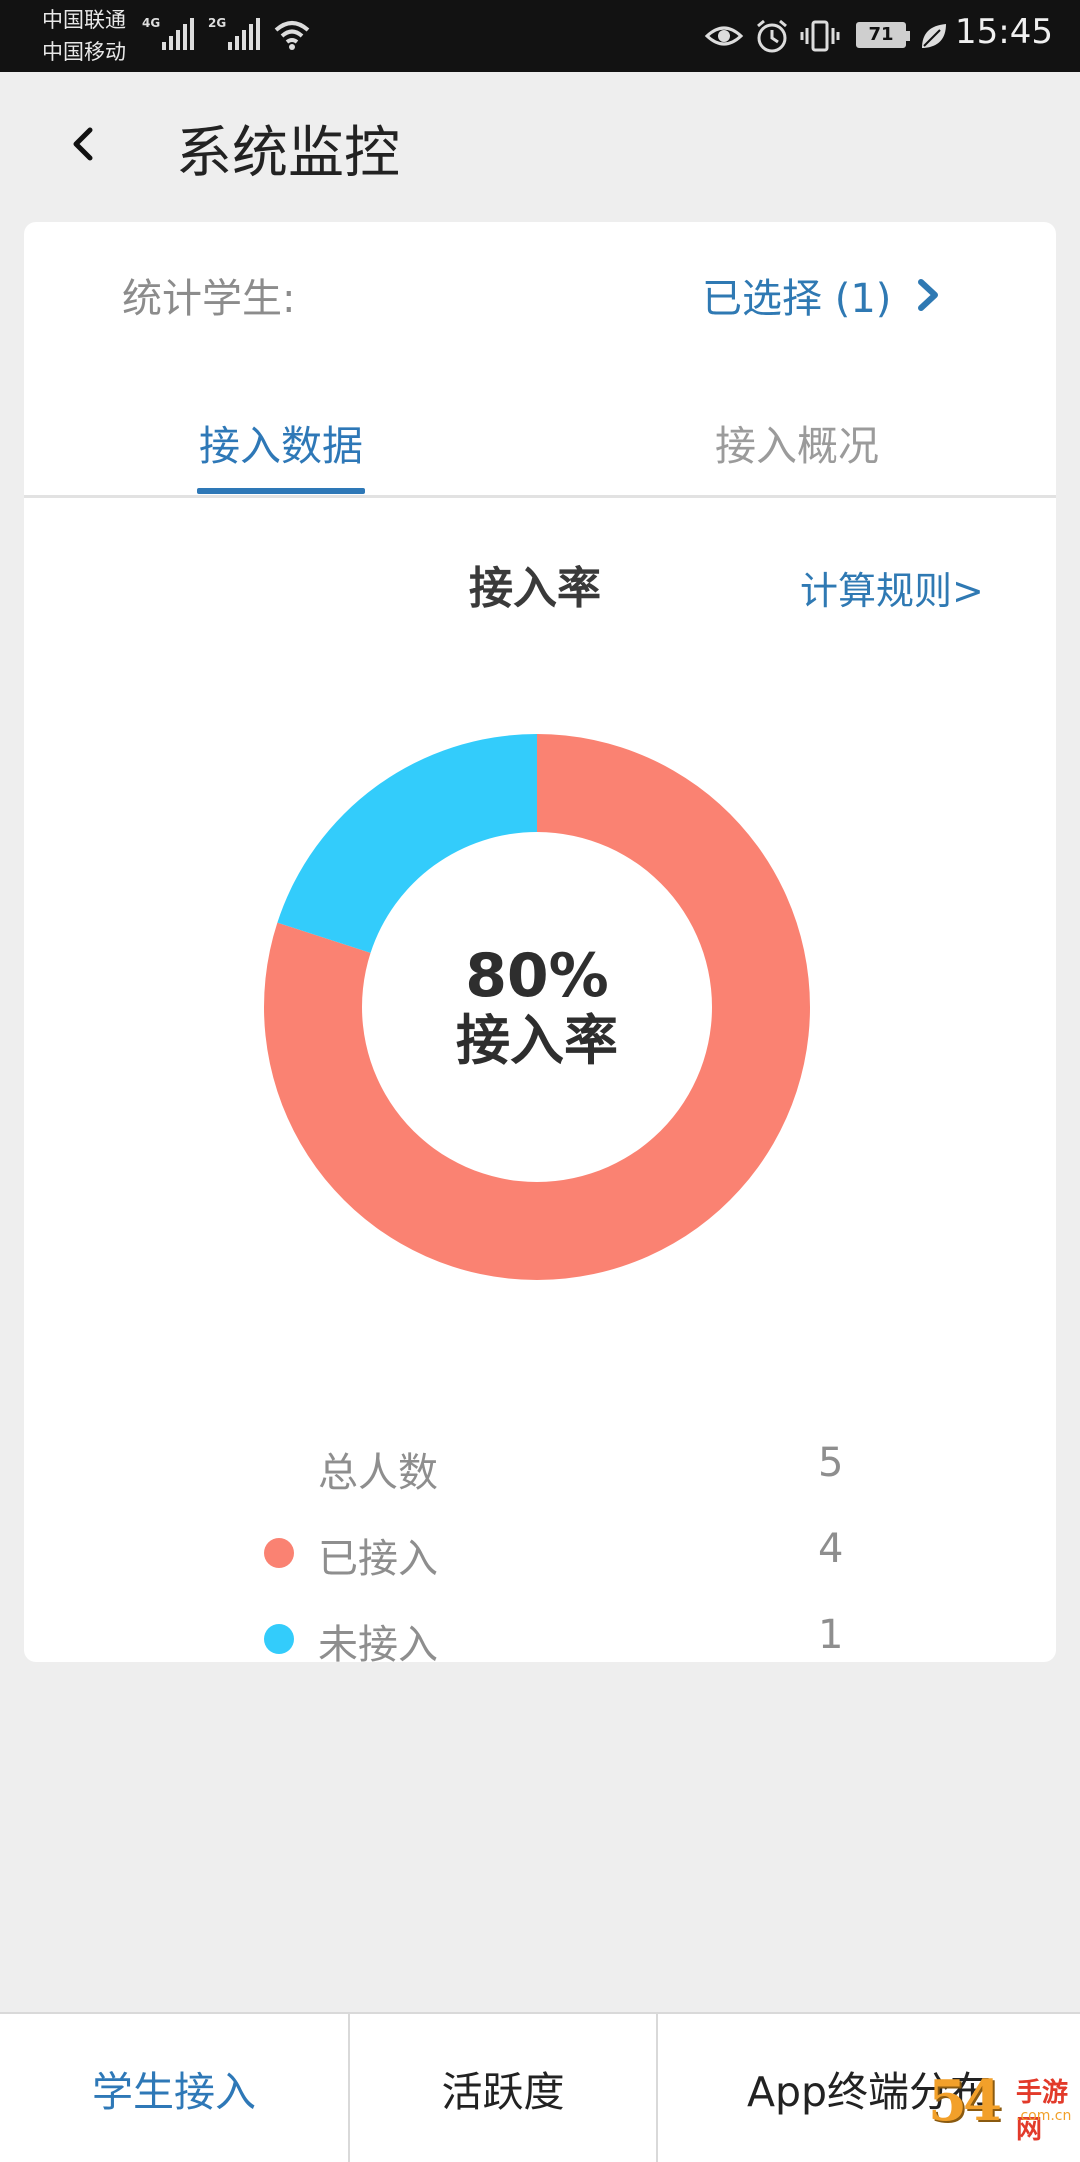 This screenshot has height=2162, width=1080. Describe the element at coordinates (537, 1040) in the screenshot. I see `access-rate-label: 接入率` at that location.